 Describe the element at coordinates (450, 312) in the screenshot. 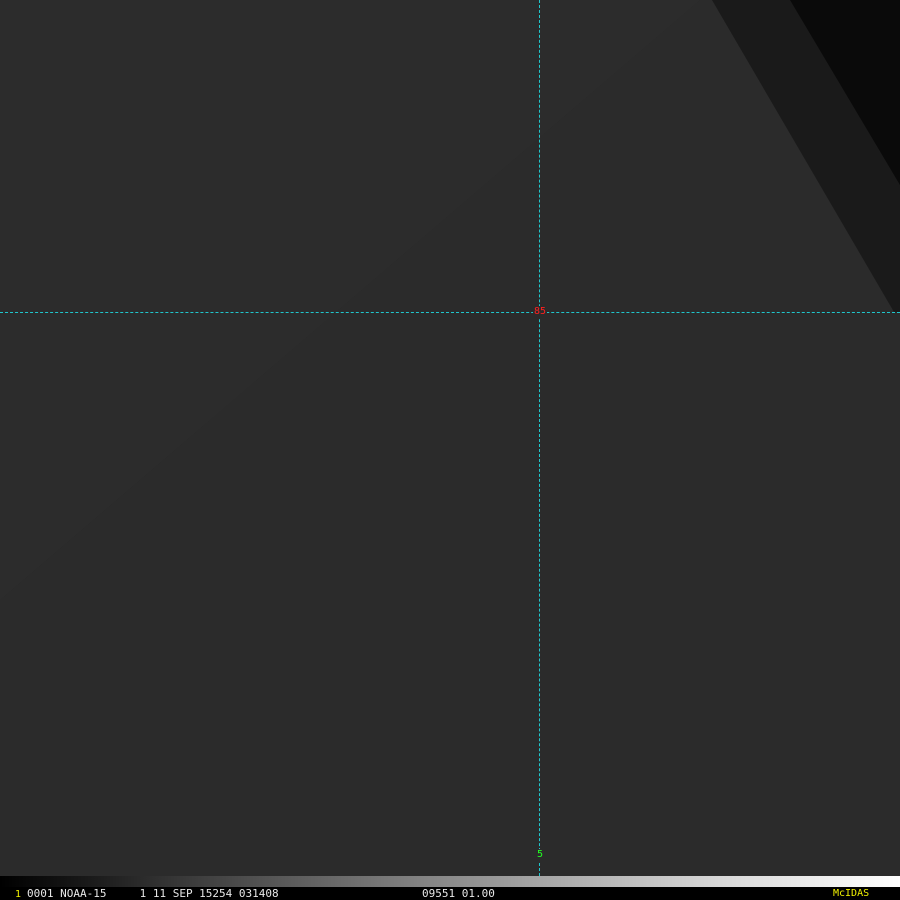

I see `latitude-line` at that location.